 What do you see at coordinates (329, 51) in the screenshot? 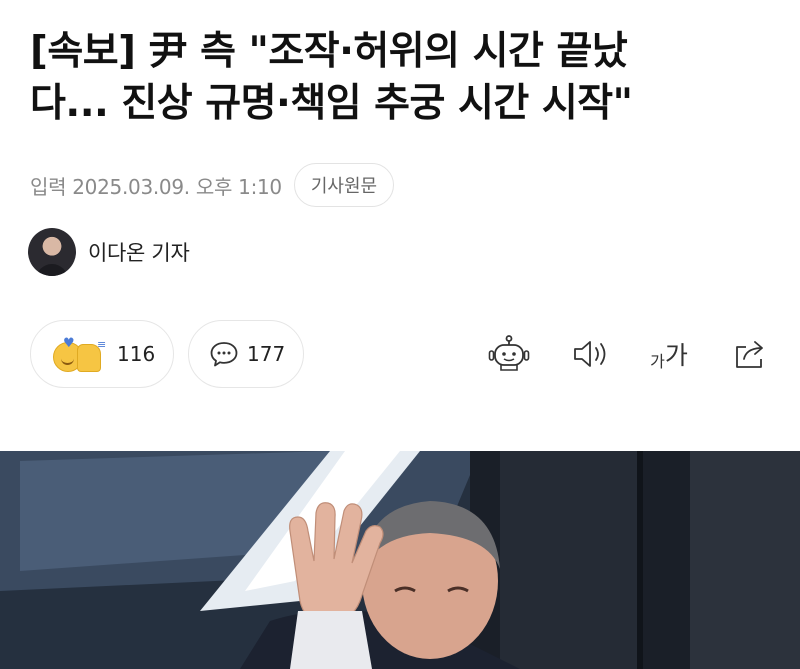
I see `headline-line-1: [속보] 尹 측 "조작·허위의 시간 끝났` at bounding box center [329, 51].